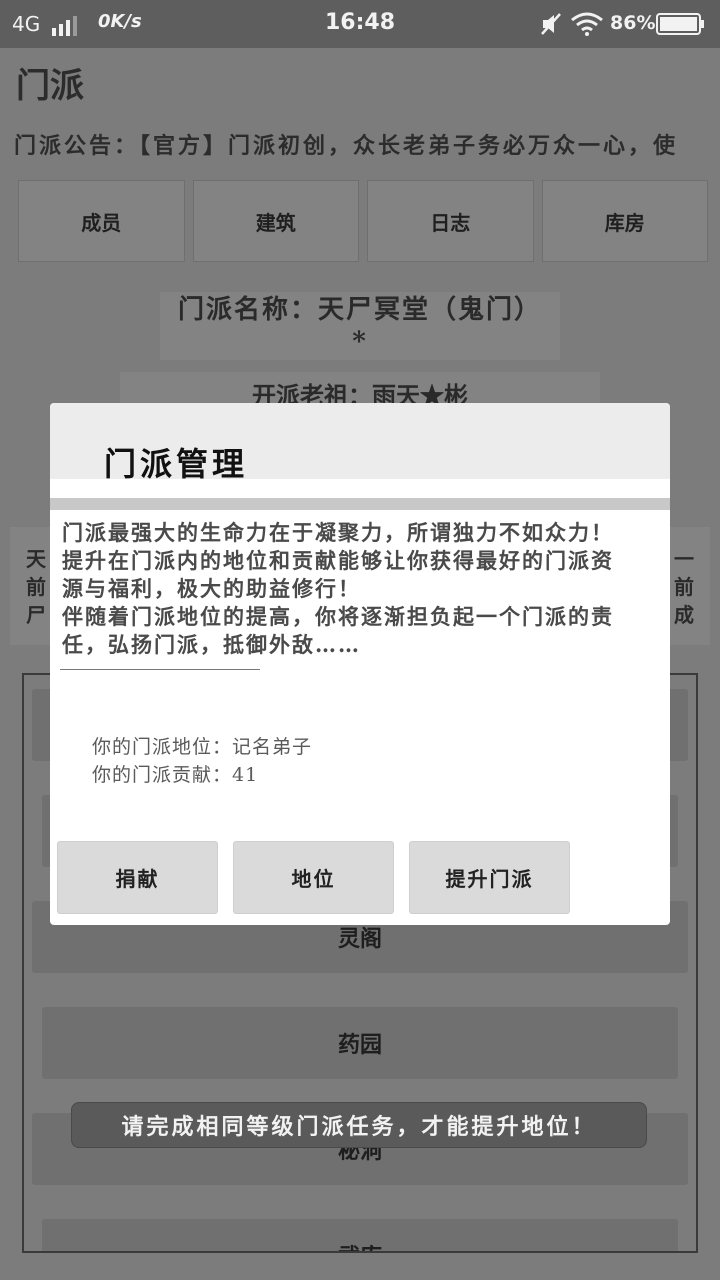 This screenshot has width=720, height=1280. I want to click on sect-position-row: 你的门派地位：记名弟子, so click(202, 747).